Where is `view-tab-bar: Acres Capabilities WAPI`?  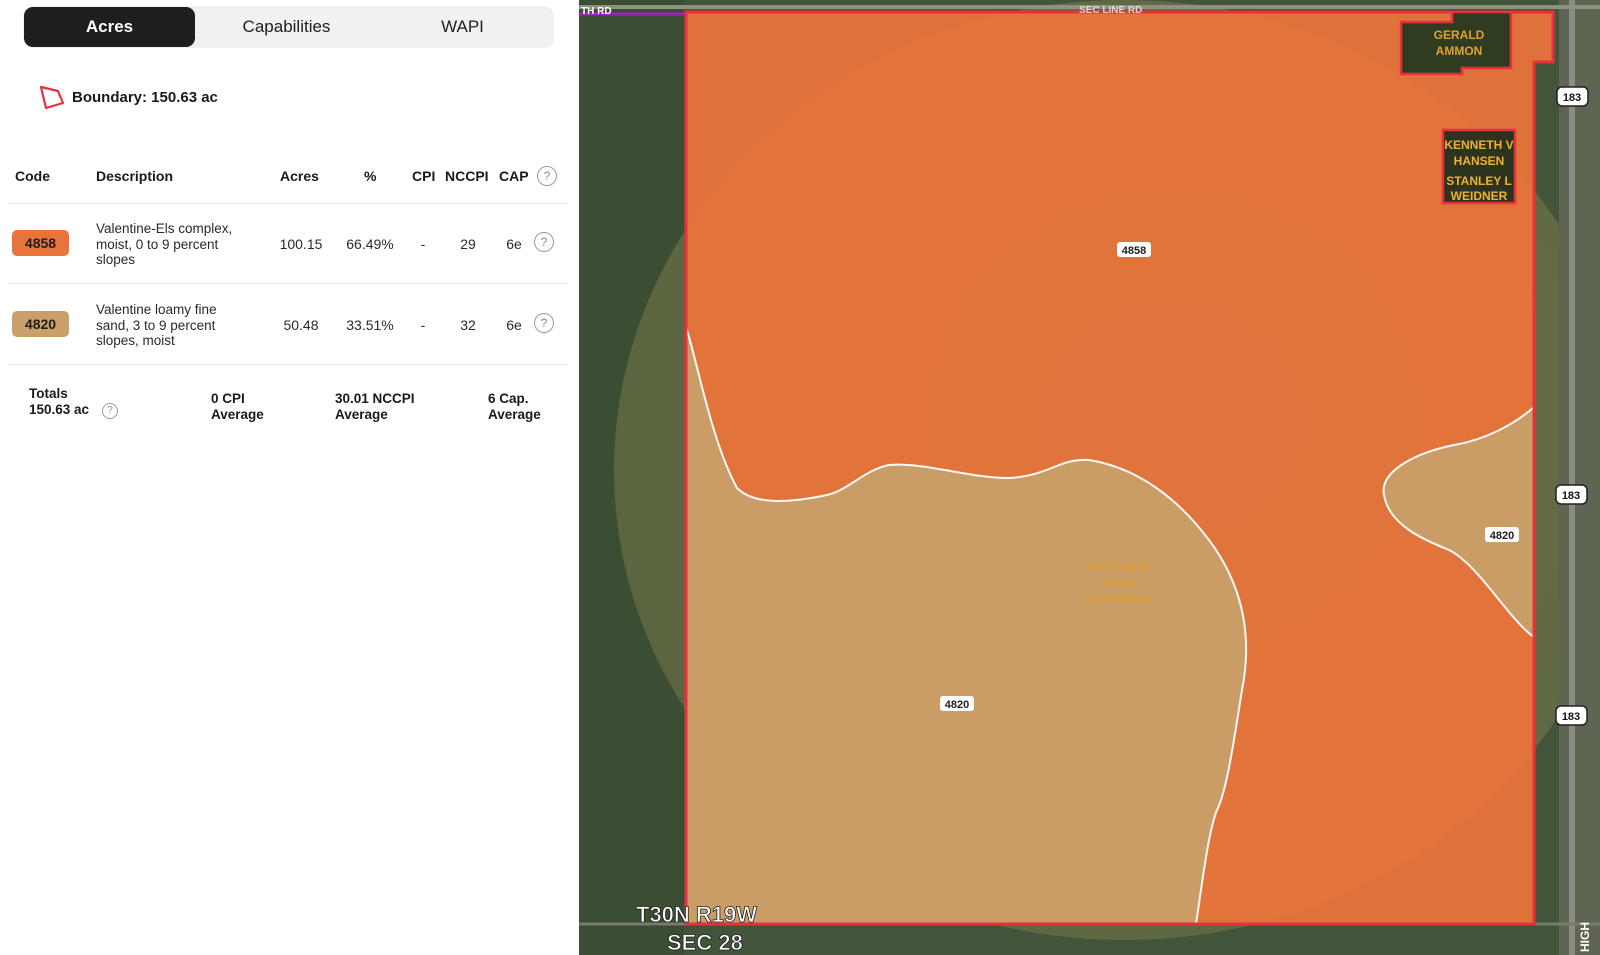
view-tab-bar: Acres Capabilities WAPI is located at coordinates (288, 27).